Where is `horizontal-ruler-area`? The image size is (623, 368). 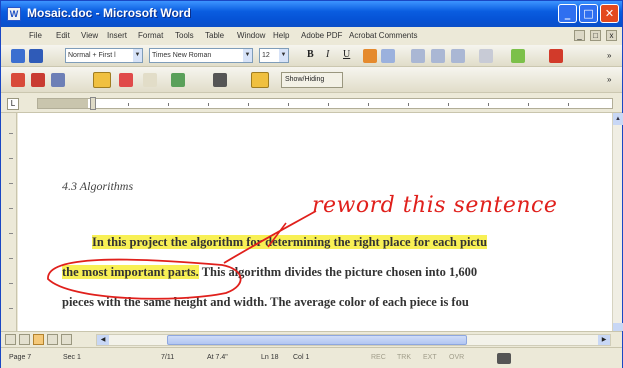
horizontal-ruler-area is located at coordinates (311, 103).